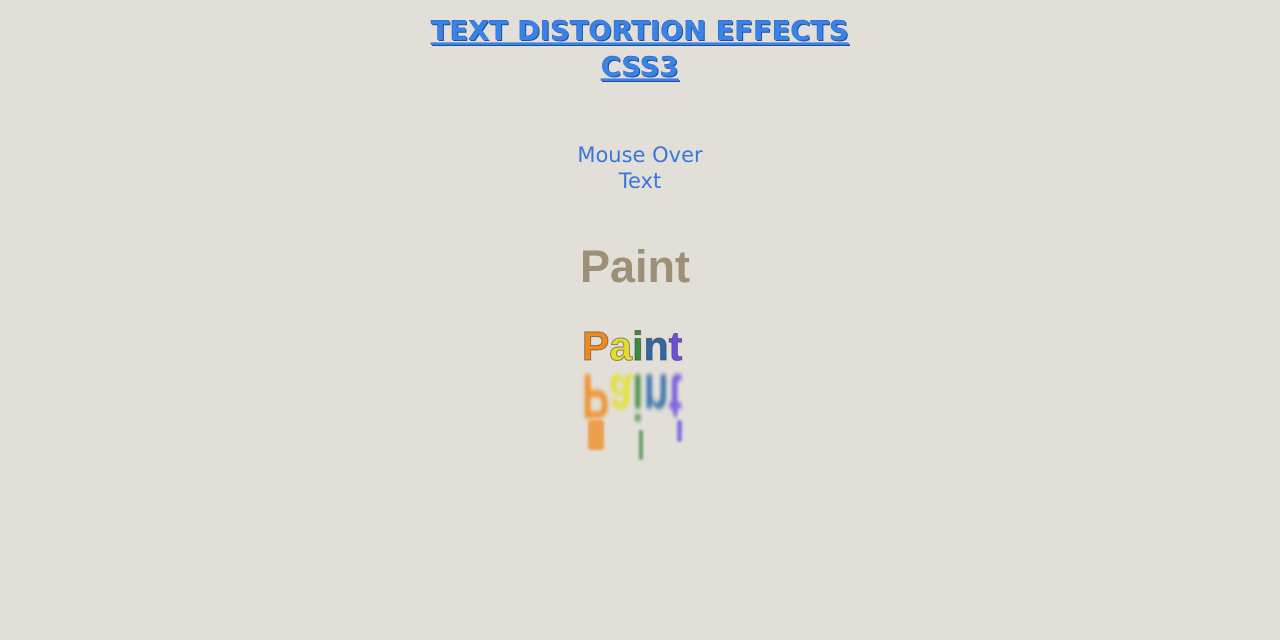 This screenshot has width=1280, height=640. Describe the element at coordinates (656, 346) in the screenshot. I see `rainbow-letter-4: n` at that location.